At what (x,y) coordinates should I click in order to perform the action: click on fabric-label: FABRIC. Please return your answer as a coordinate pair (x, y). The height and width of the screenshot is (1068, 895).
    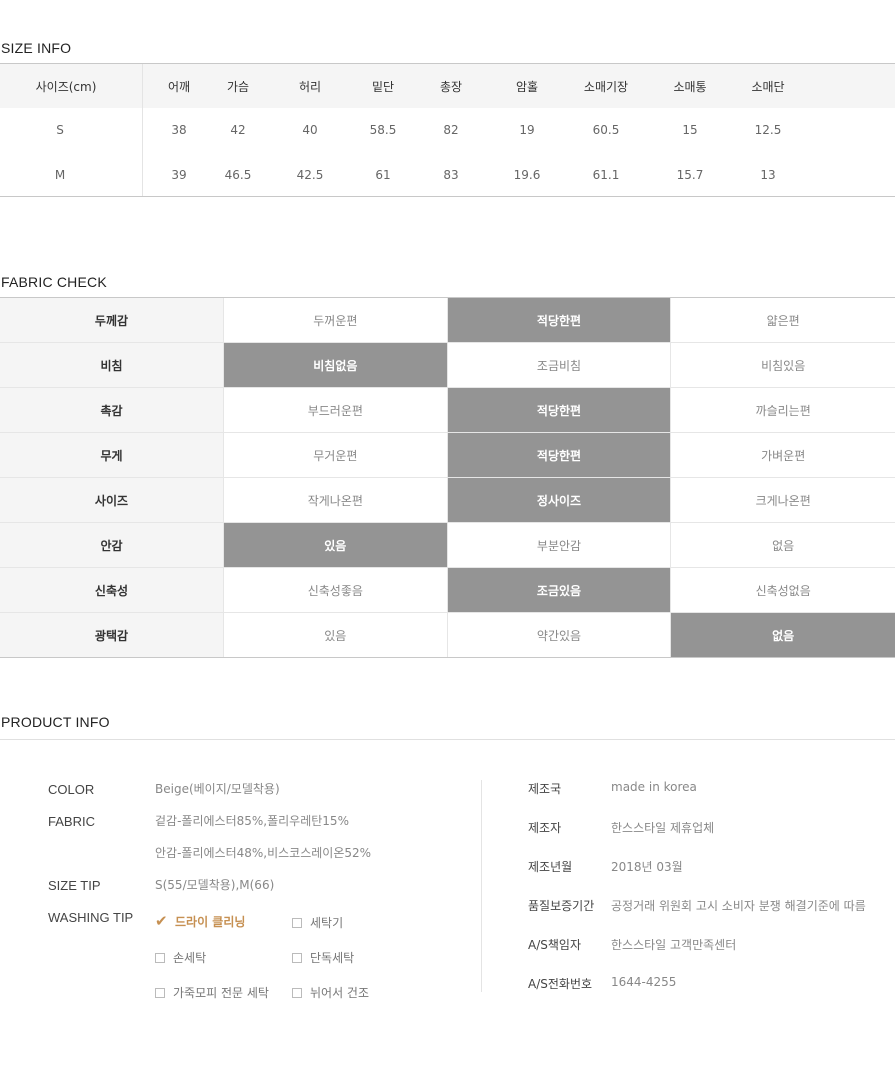
    Looking at the image, I should click on (71, 821).